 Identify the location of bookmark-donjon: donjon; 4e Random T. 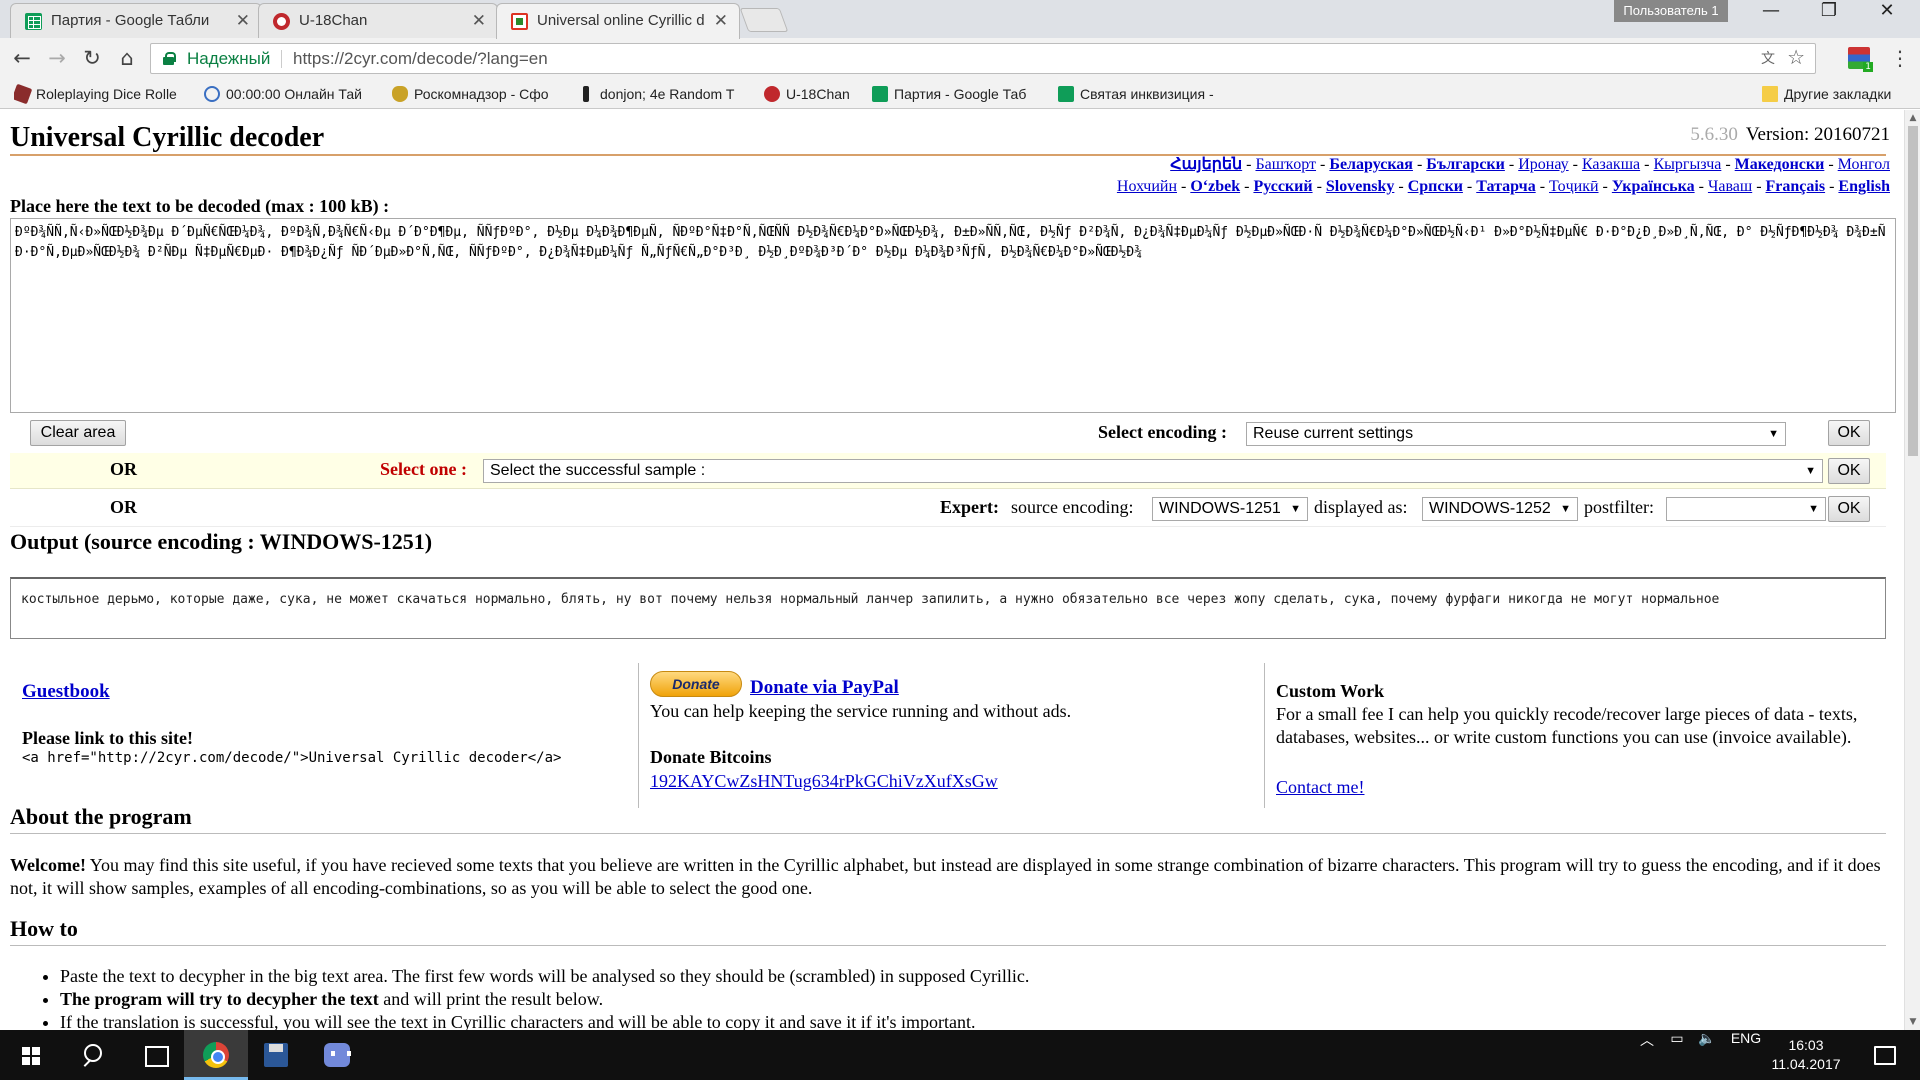
(662, 94).